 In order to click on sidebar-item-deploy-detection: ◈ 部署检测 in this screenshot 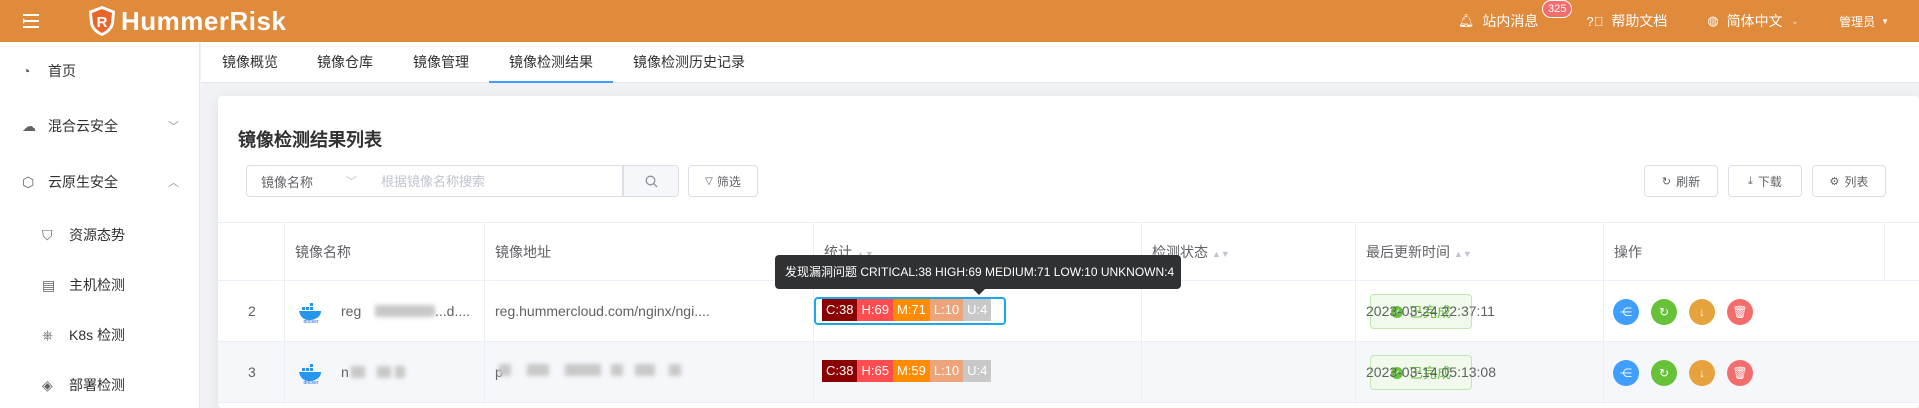, I will do `click(100, 385)`.